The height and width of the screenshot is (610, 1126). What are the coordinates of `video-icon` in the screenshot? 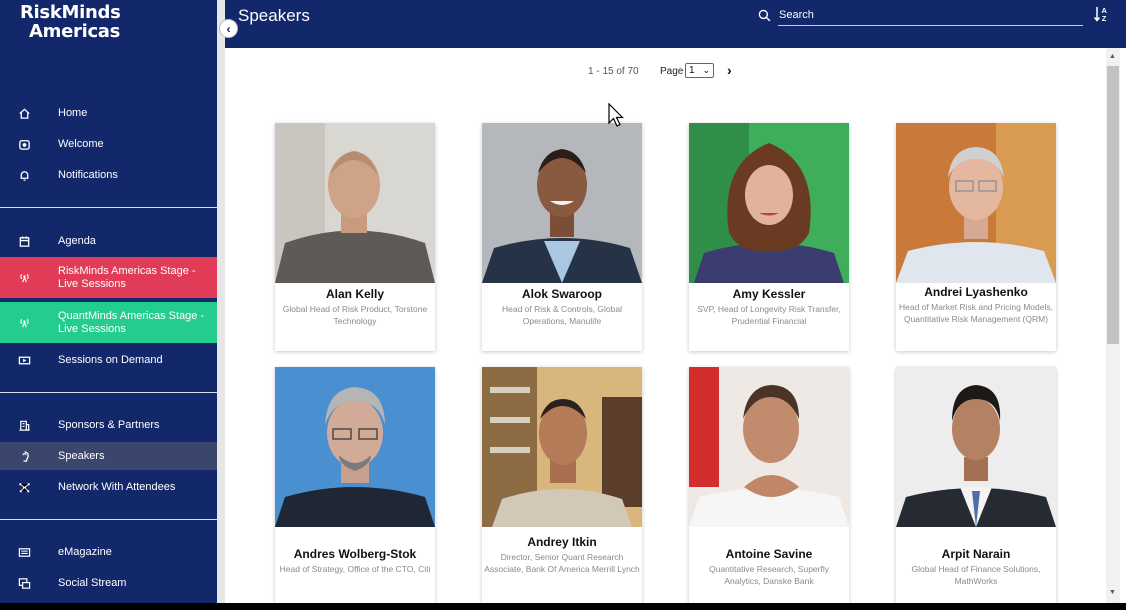 It's located at (29, 360).